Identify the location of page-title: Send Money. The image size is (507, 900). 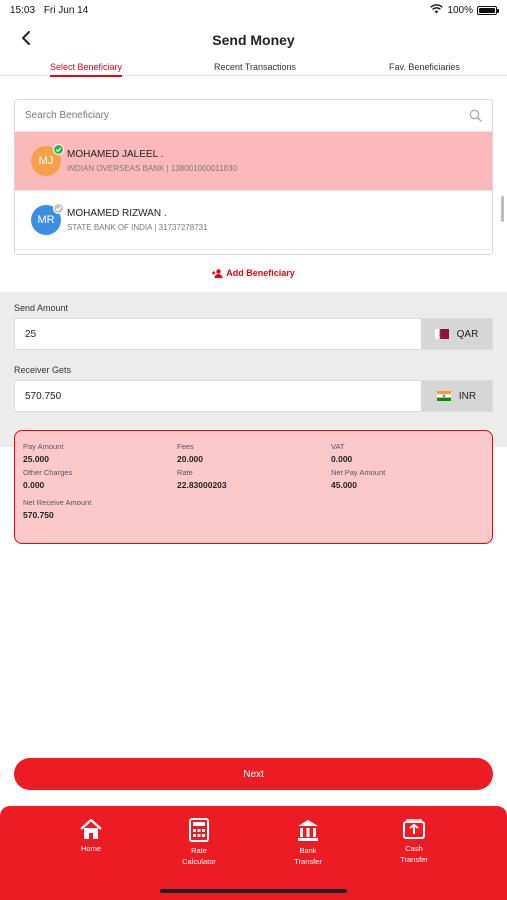
(253, 40).